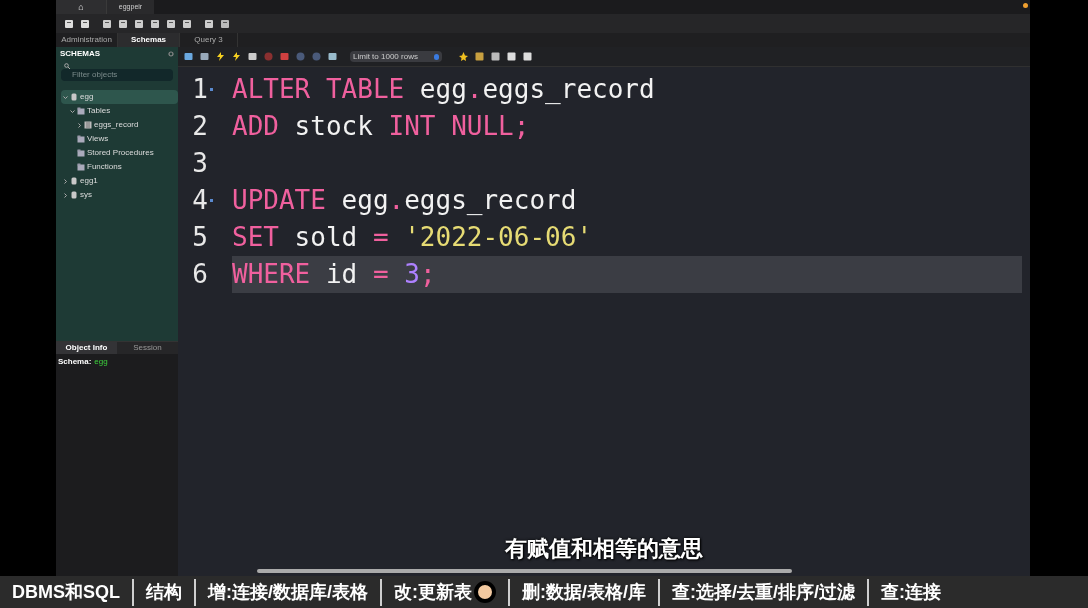  Describe the element at coordinates (405, 200) in the screenshot. I see `code-line: UPDATE egg.eggs_record` at that location.